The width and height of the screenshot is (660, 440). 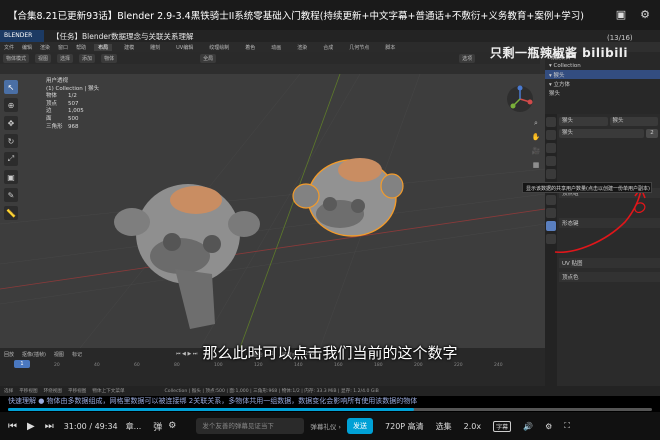 What do you see at coordinates (11, 105) in the screenshot?
I see `cursor-tool-icon: ⊕` at bounding box center [11, 105].